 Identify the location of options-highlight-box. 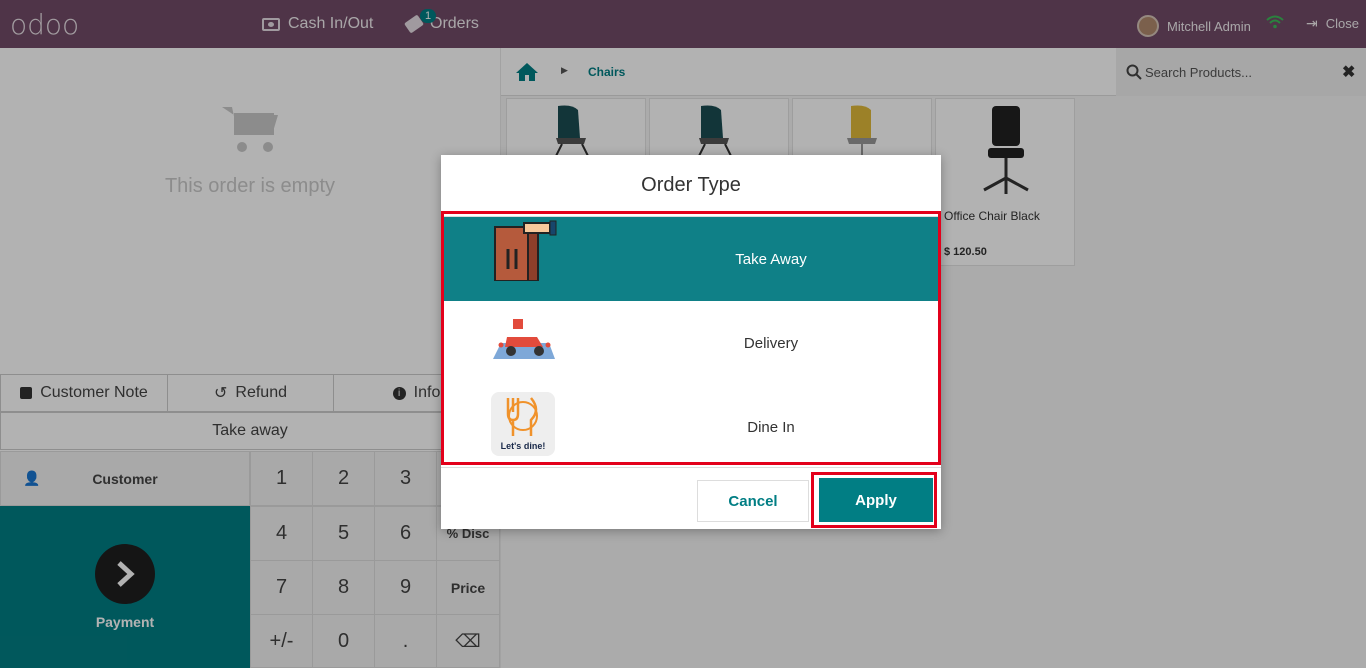
(691, 338).